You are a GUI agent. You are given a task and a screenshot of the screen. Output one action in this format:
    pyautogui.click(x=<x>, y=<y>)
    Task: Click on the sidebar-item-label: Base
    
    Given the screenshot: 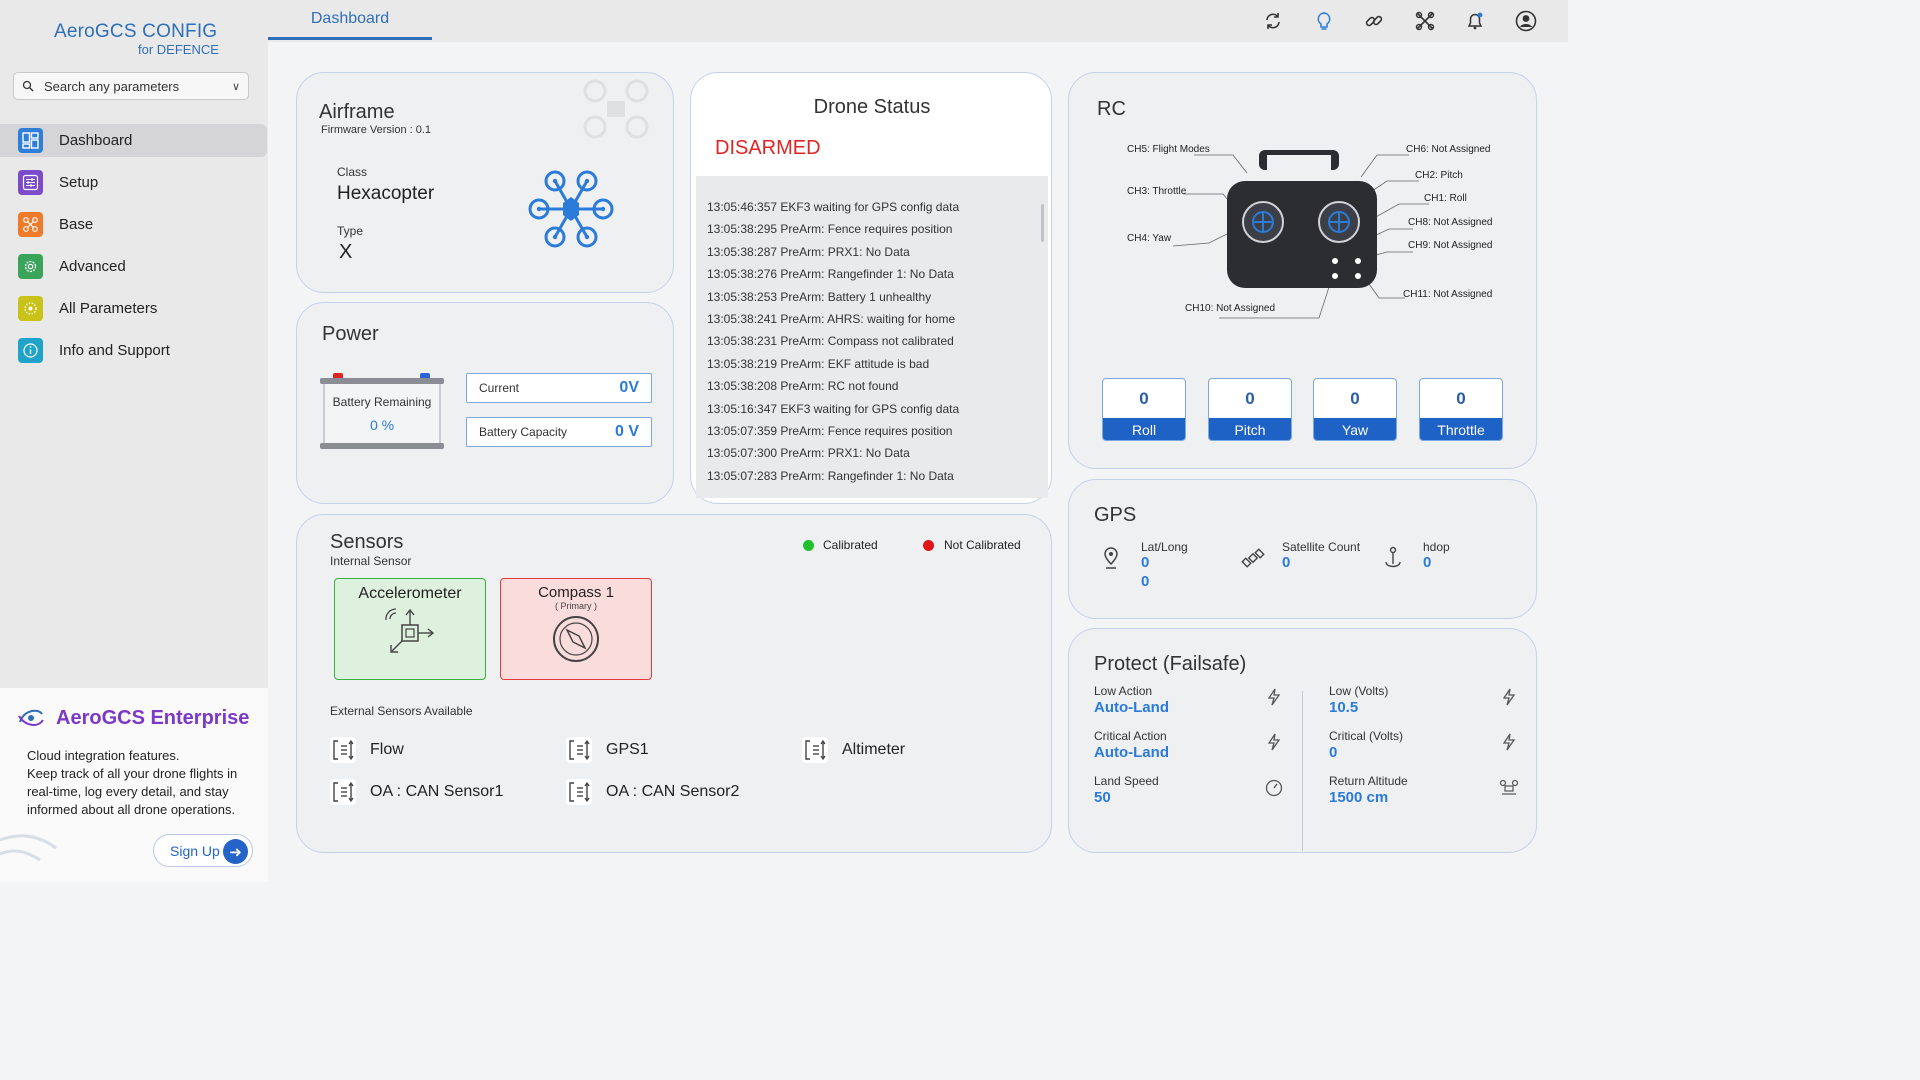 What is the action you would take?
    pyautogui.click(x=76, y=224)
    